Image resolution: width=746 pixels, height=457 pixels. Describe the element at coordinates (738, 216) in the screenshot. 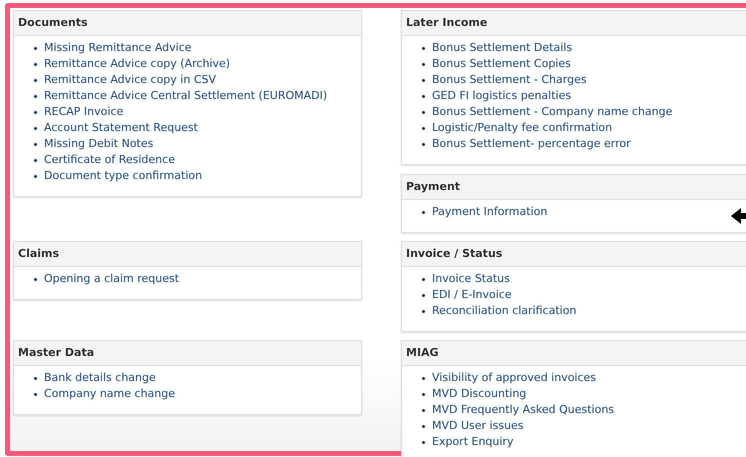

I see `arrow-icon` at that location.